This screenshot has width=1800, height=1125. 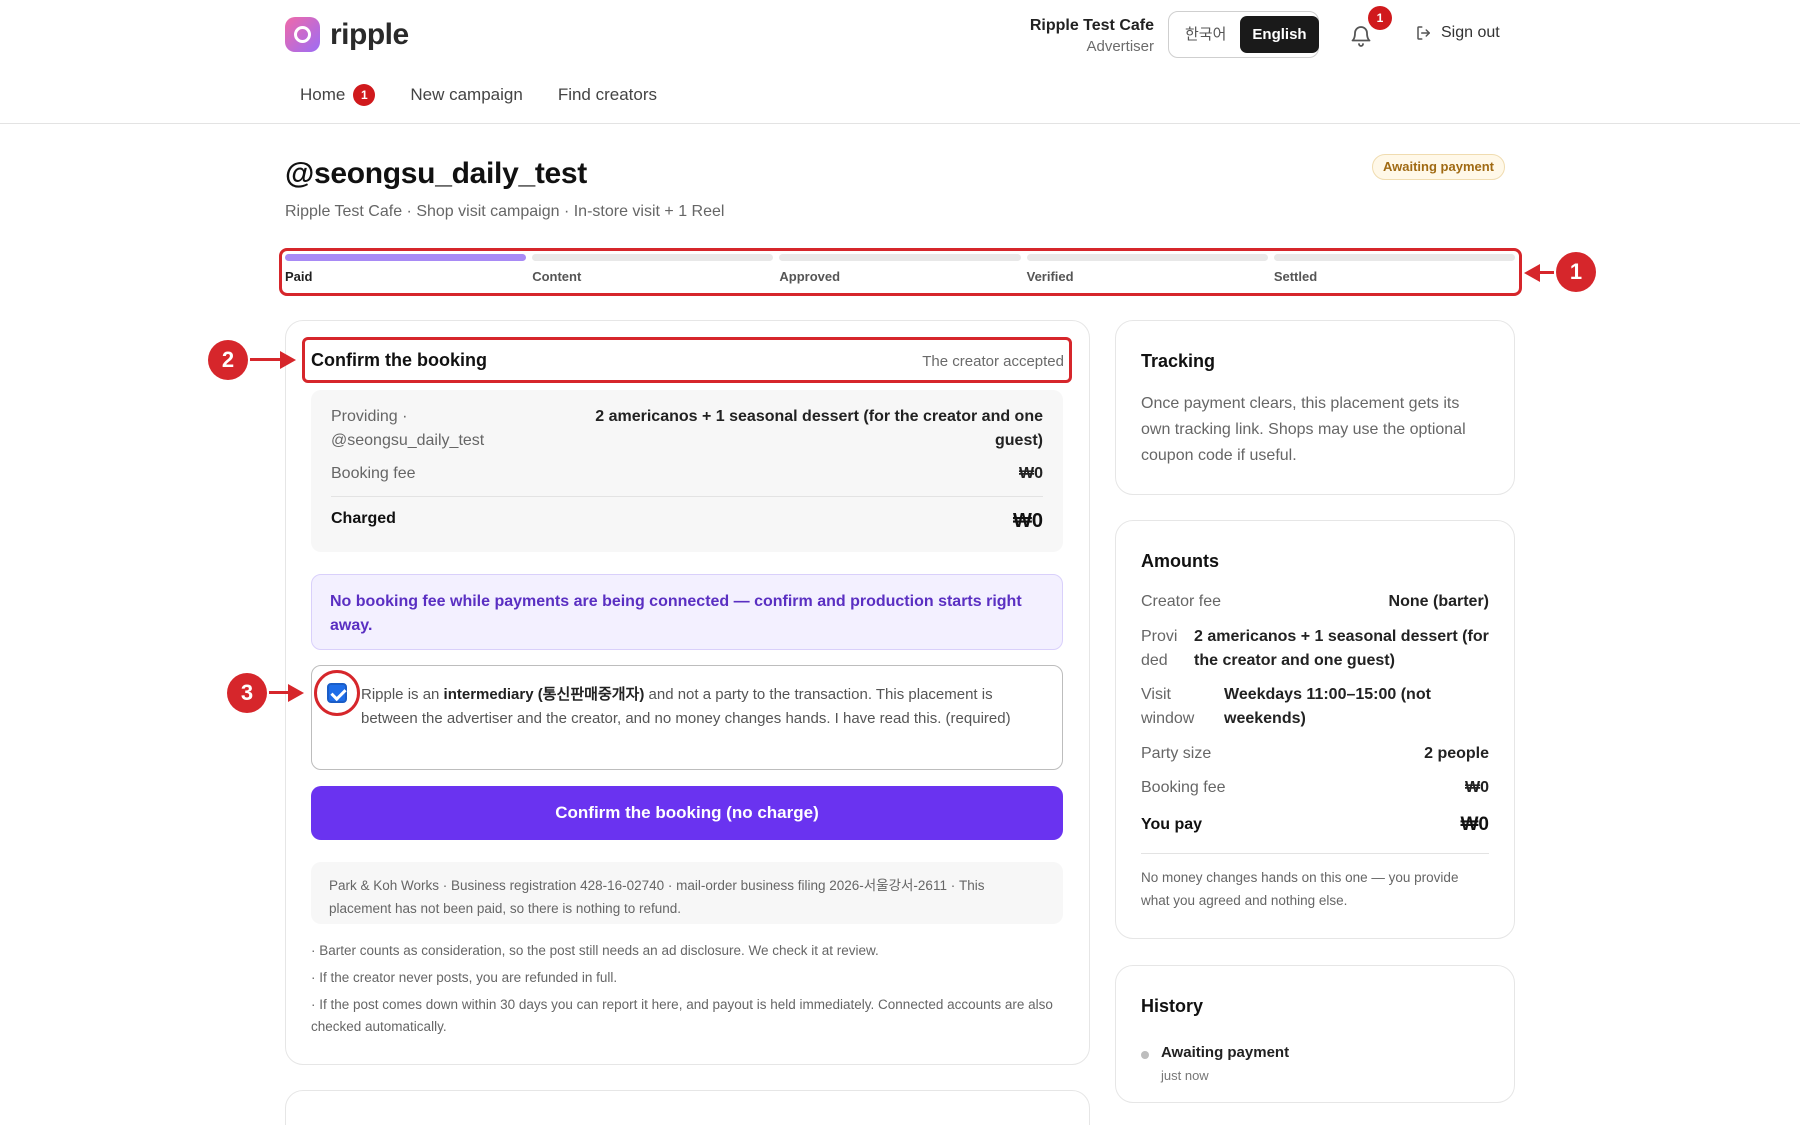 I want to click on amount-label: Visit window, so click(x=1168, y=706).